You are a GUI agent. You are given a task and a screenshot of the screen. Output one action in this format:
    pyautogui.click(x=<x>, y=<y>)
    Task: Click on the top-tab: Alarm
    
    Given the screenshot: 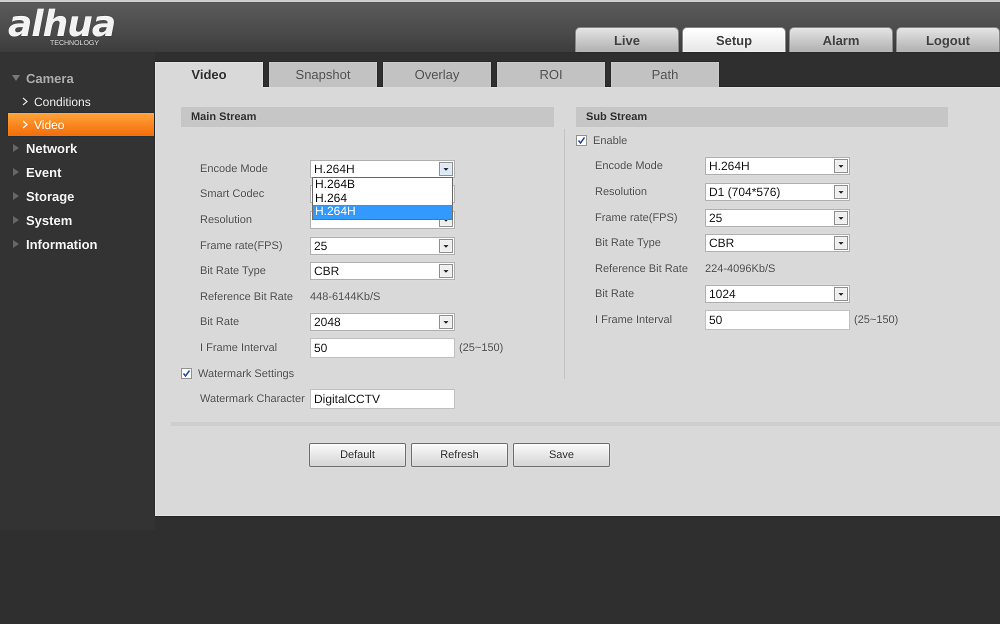 What is the action you would take?
    pyautogui.click(x=841, y=39)
    